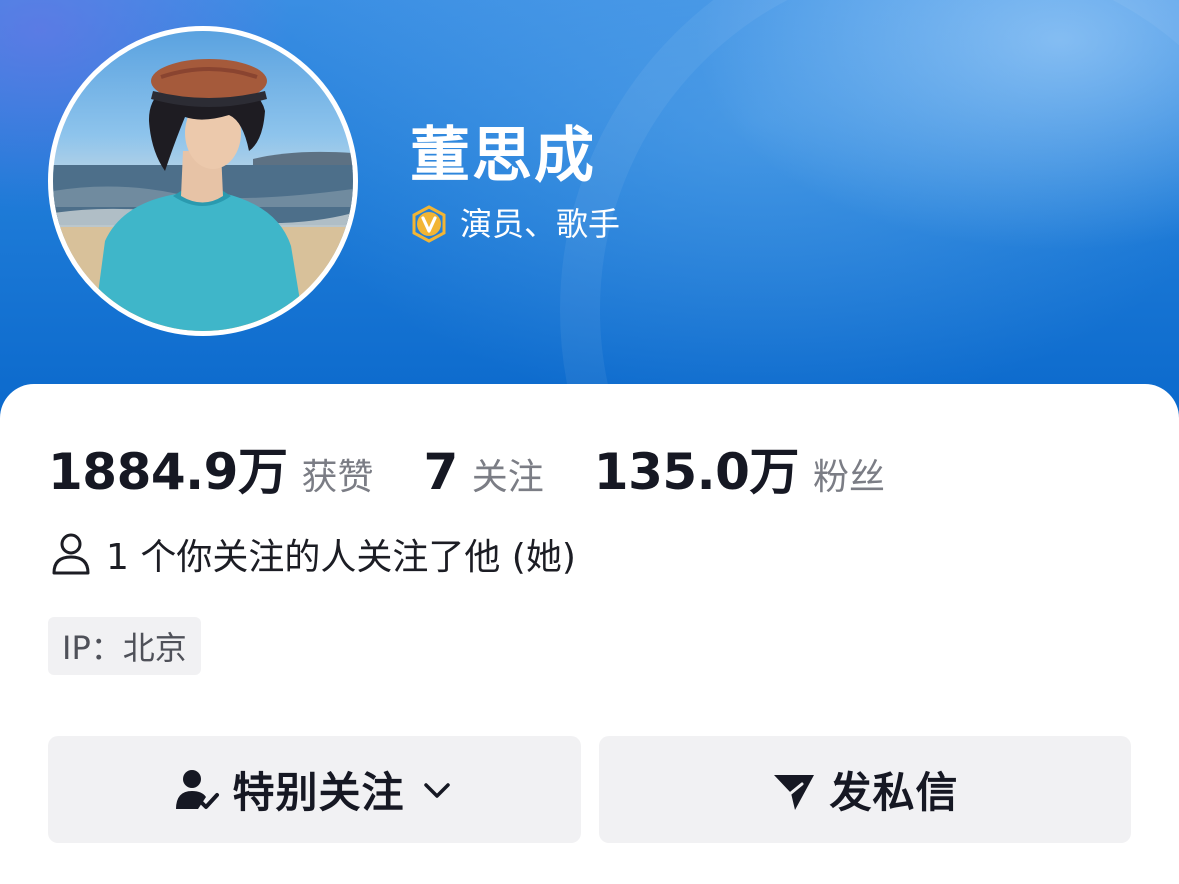 Image resolution: width=1179 pixels, height=884 pixels. Describe the element at coordinates (429, 224) in the screenshot. I see `verified-v-icon` at that location.